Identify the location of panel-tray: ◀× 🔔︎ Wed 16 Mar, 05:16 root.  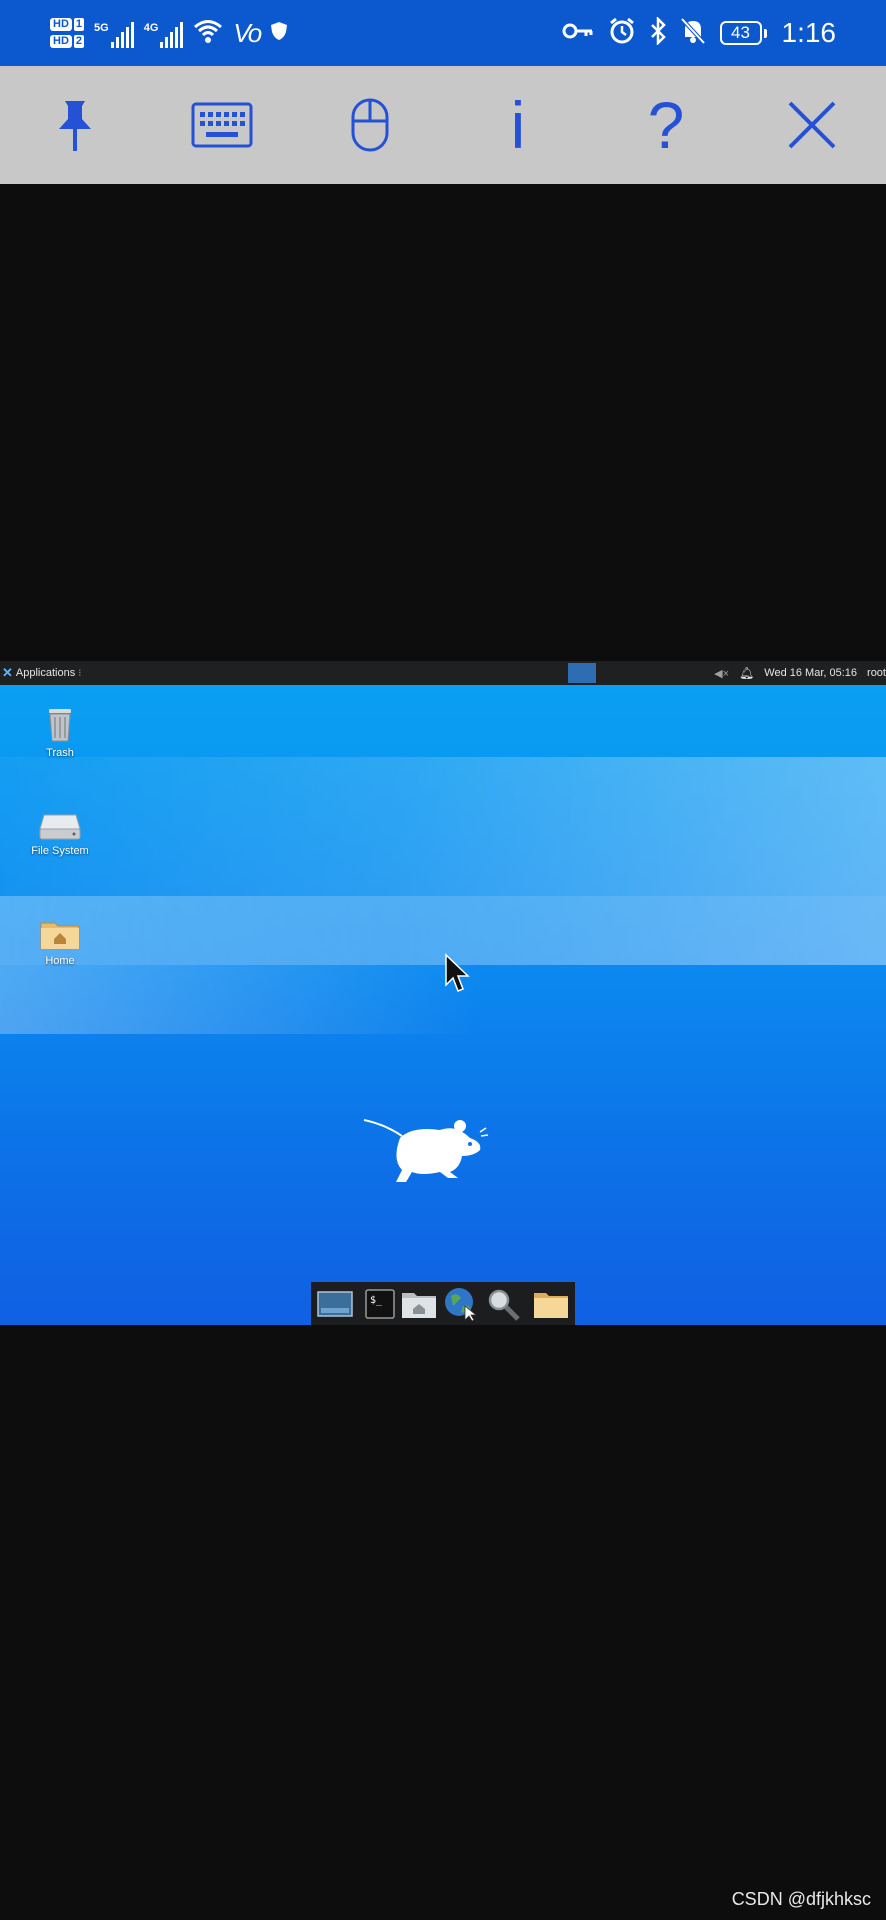
(800, 673).